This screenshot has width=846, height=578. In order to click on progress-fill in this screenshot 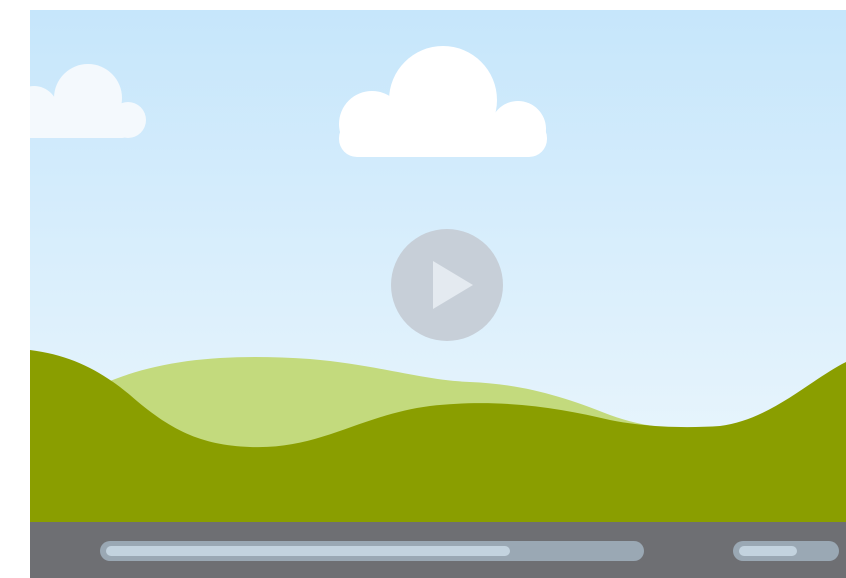, I will do `click(308, 551)`.